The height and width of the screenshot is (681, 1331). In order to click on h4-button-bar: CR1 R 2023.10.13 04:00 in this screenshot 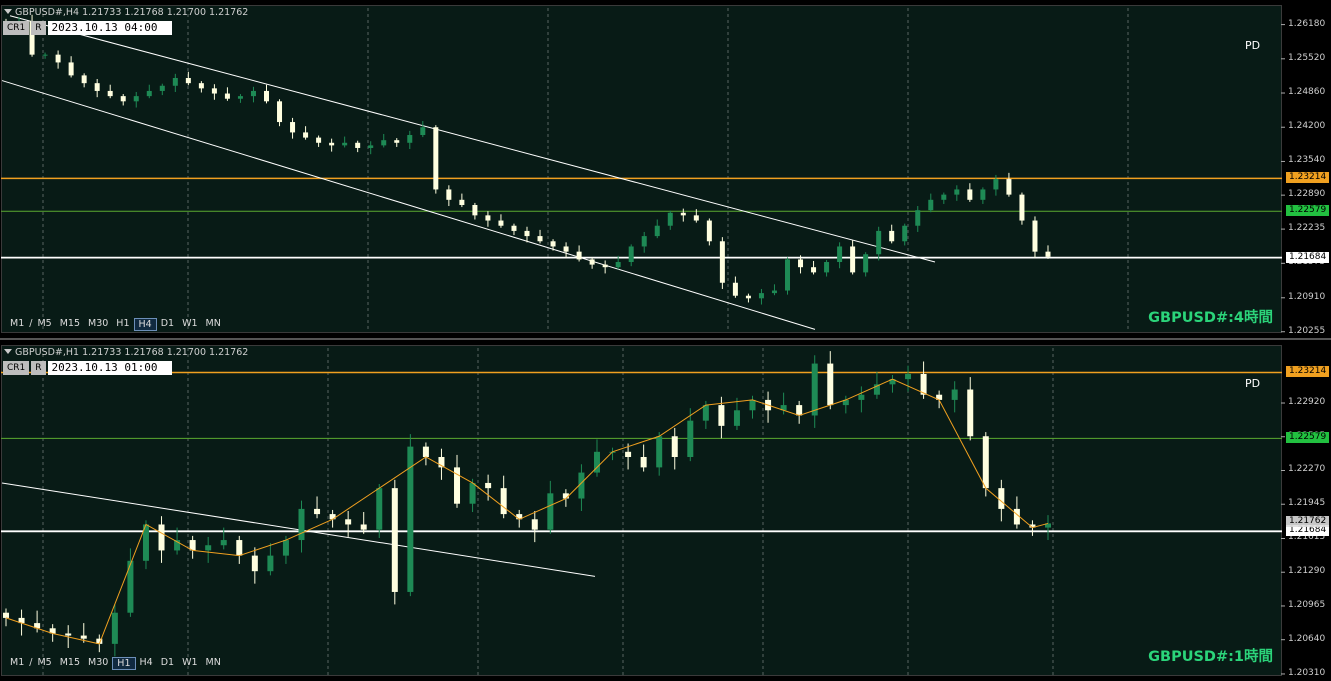, I will do `click(87, 28)`.